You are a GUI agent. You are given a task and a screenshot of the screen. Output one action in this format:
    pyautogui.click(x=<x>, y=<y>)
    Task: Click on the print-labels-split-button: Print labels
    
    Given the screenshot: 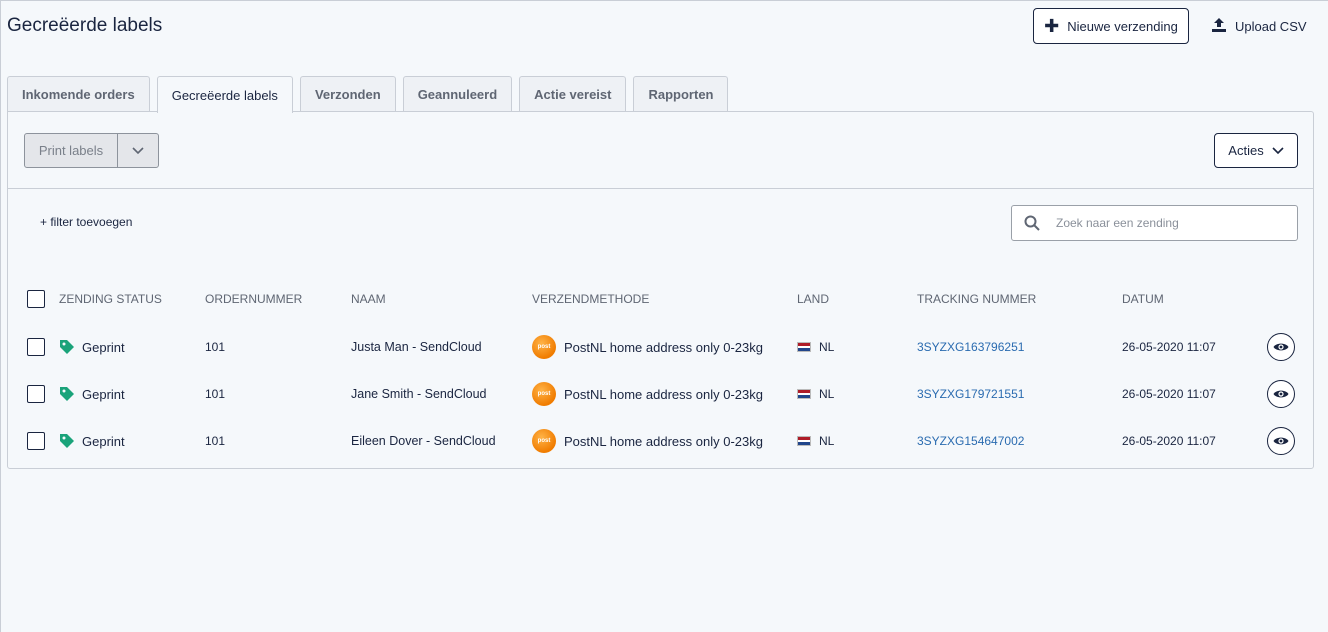 What is the action you would take?
    pyautogui.click(x=91, y=150)
    